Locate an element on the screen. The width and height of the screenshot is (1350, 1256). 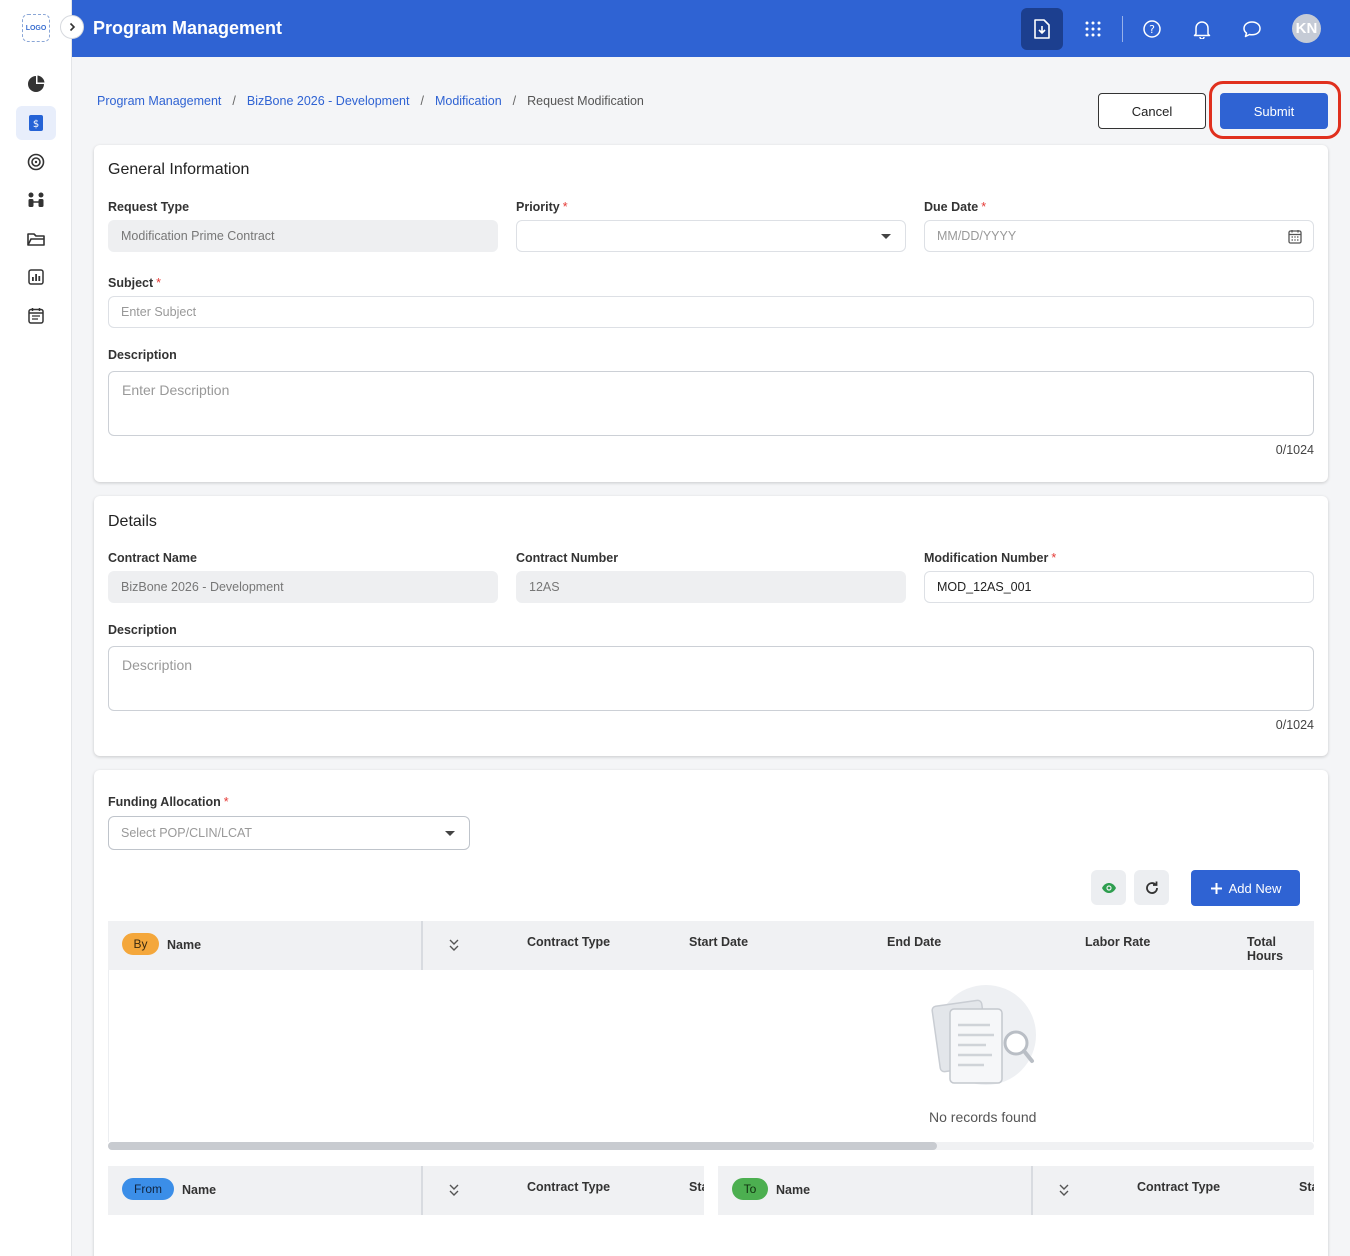
request-type-label: Request Type is located at coordinates (149, 207).